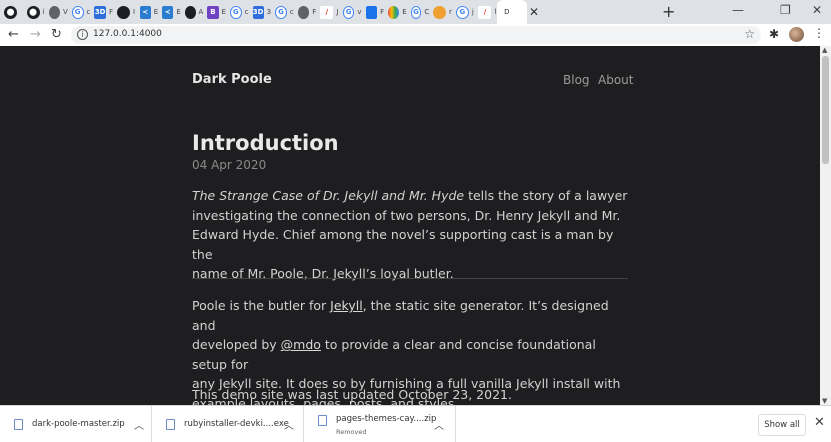  I want to click on forward-icon: →, so click(35, 34).